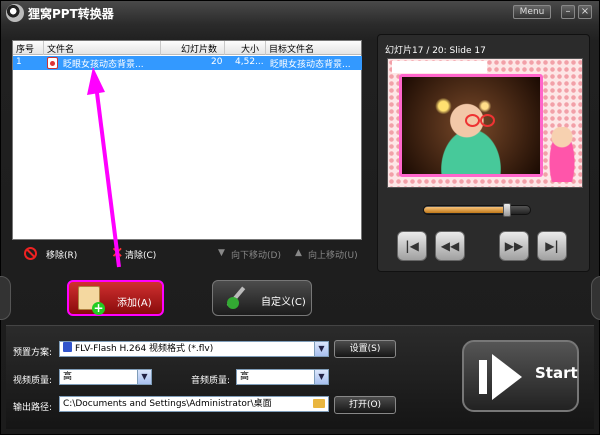 The width and height of the screenshot is (600, 435). I want to click on seek-thumb, so click(506, 210).